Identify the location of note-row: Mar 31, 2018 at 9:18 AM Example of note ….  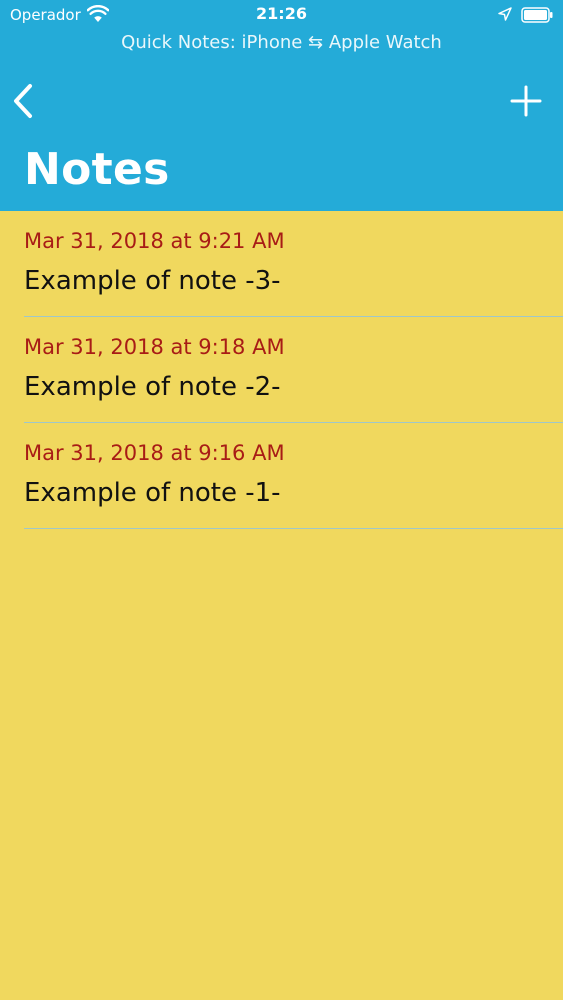
(281, 370).